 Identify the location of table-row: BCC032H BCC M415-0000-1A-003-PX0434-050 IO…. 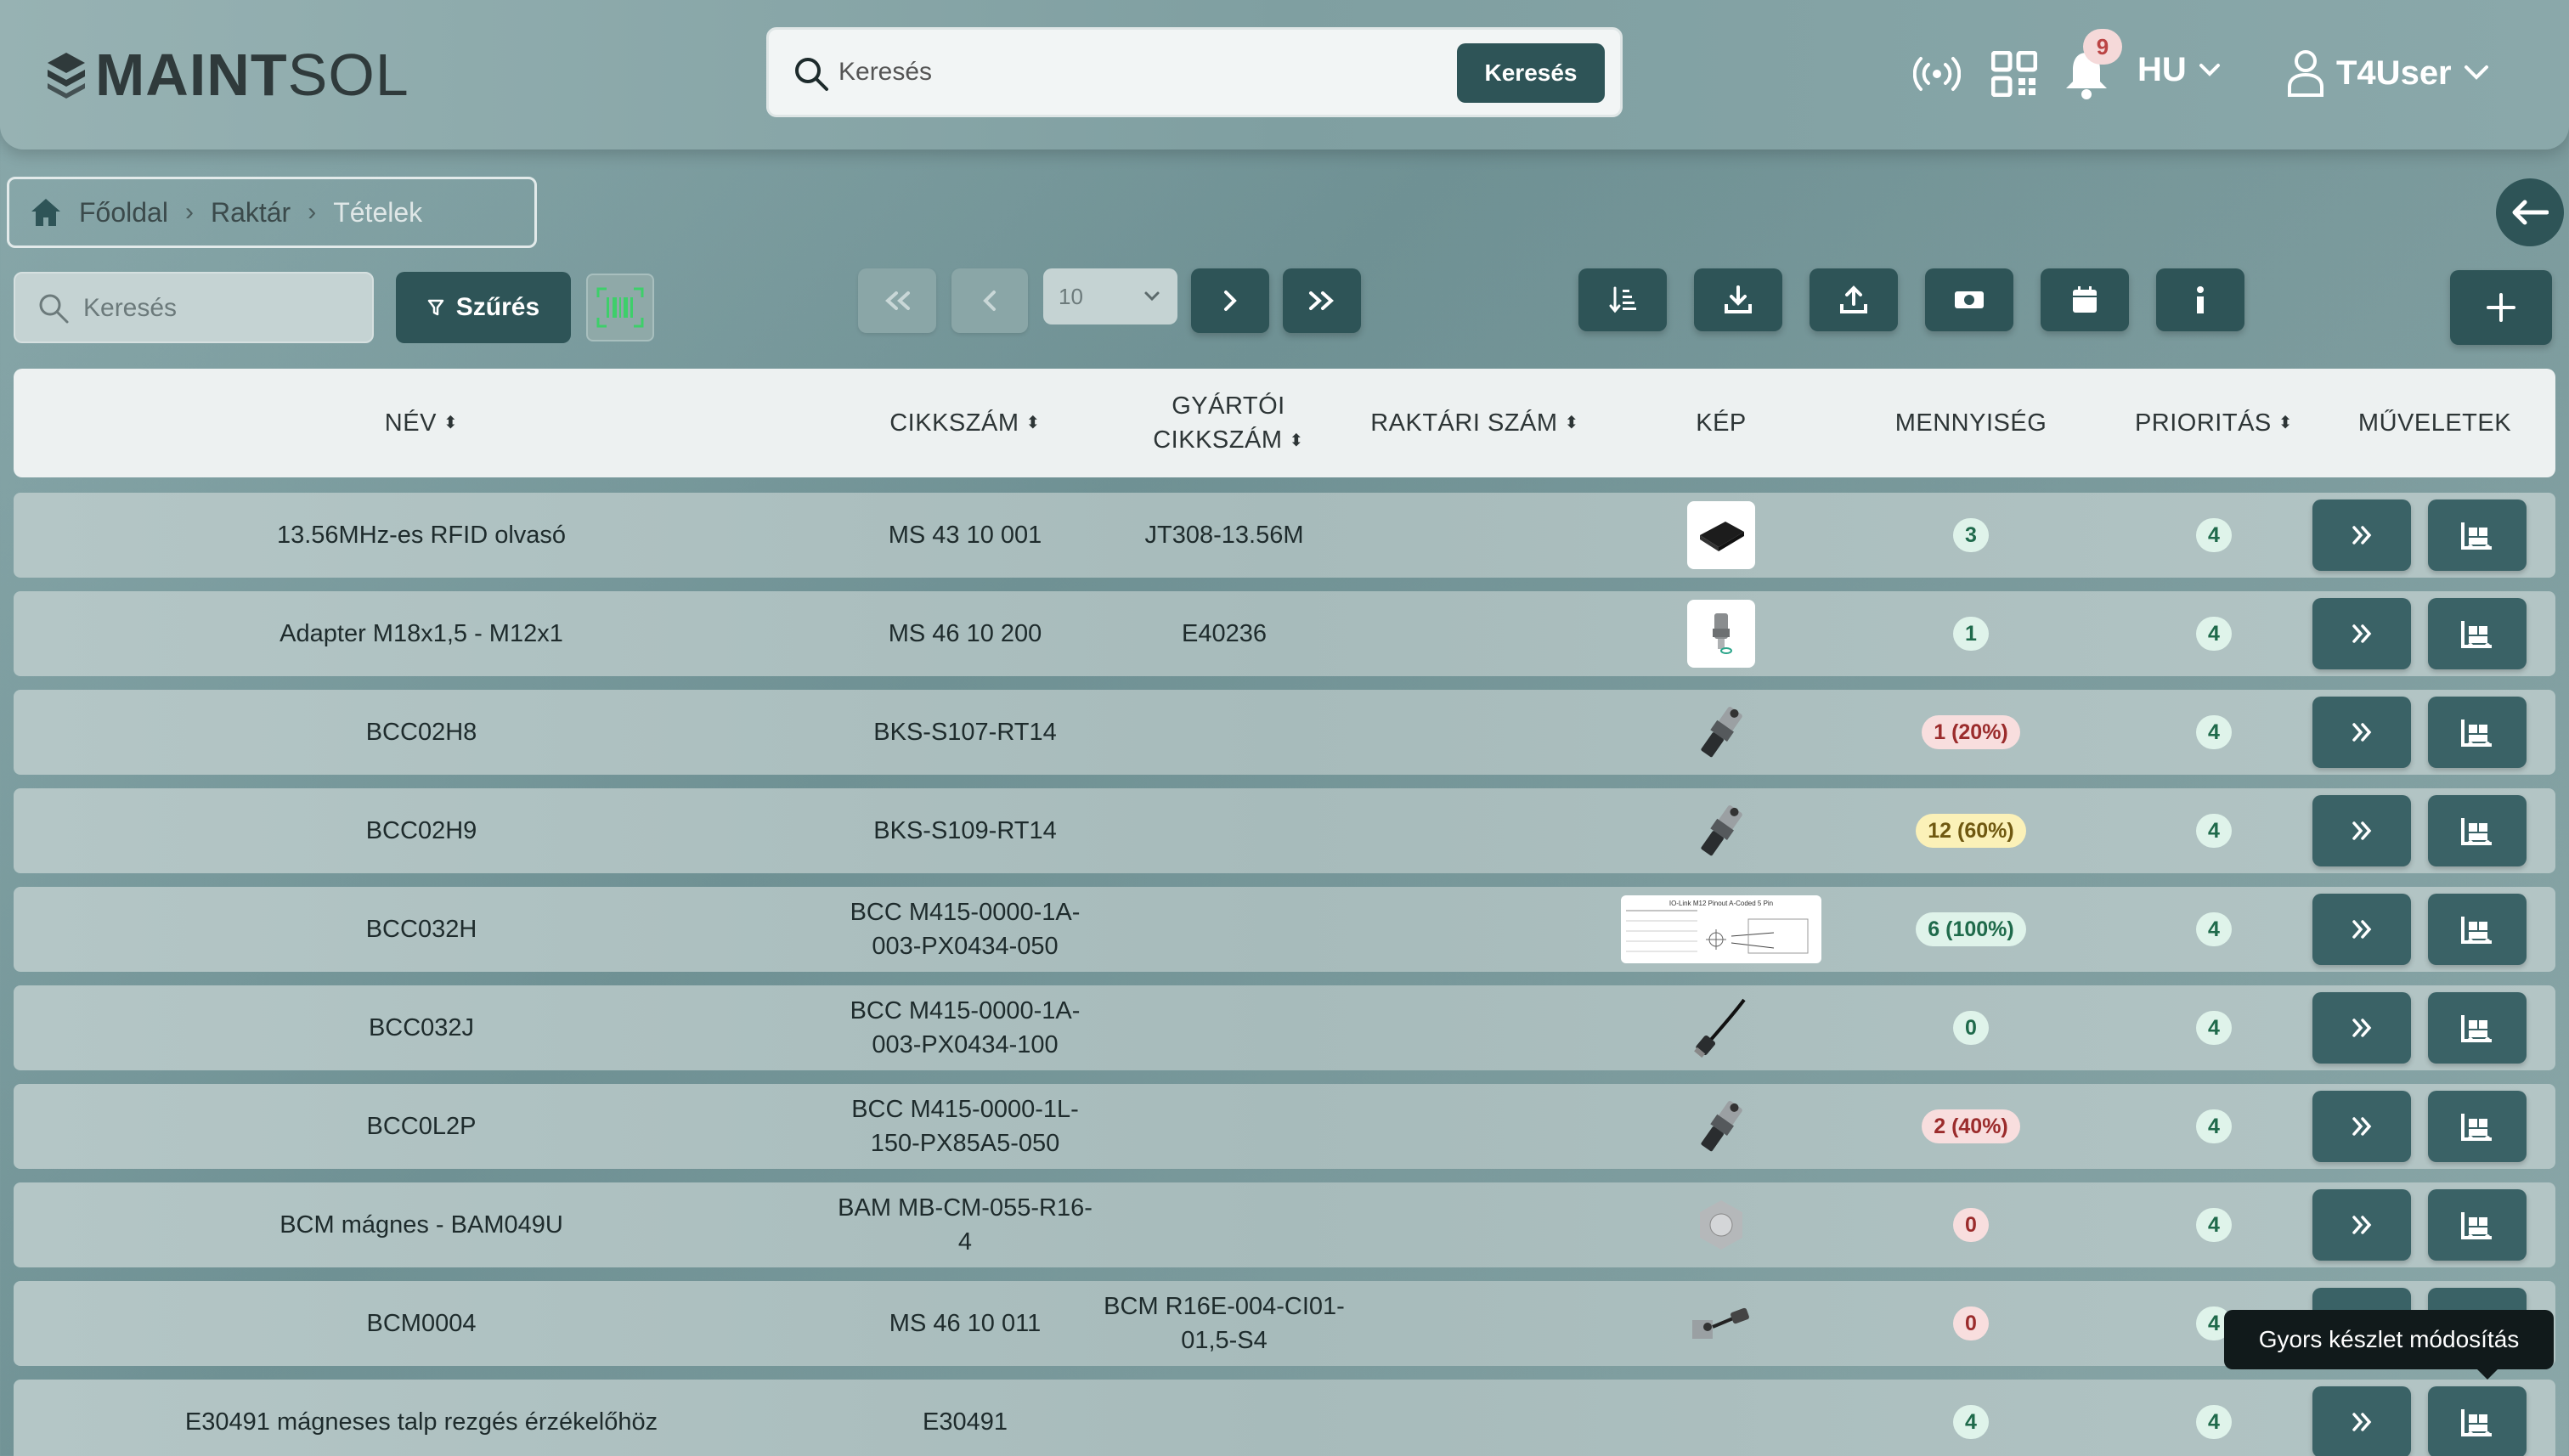
(1284, 929).